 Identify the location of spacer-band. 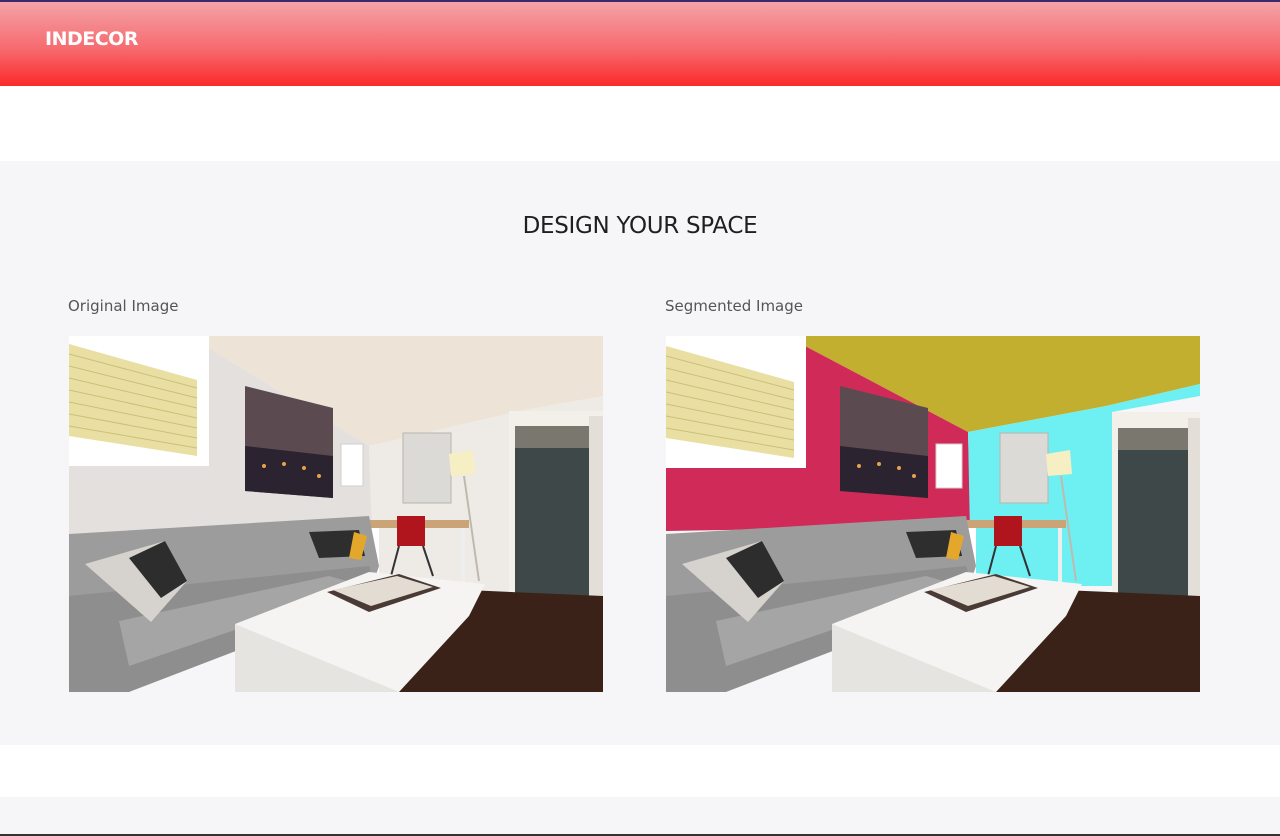
(640, 123).